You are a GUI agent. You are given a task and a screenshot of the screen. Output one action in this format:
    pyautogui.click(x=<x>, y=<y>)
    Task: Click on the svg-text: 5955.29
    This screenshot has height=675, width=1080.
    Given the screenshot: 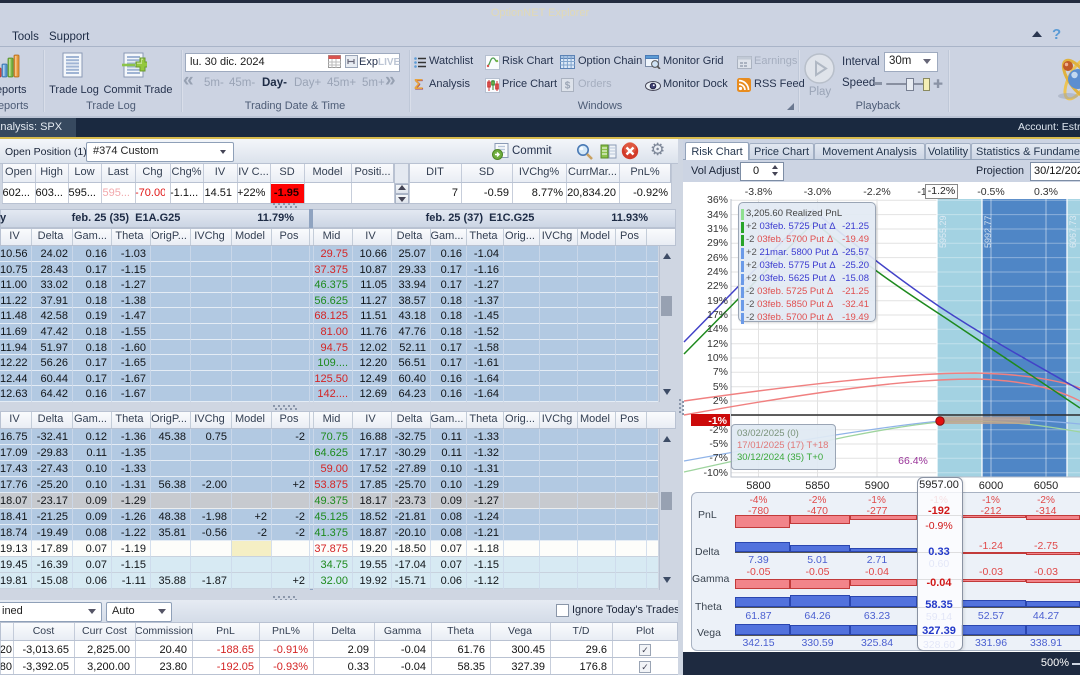 What is the action you would take?
    pyautogui.click(x=943, y=231)
    